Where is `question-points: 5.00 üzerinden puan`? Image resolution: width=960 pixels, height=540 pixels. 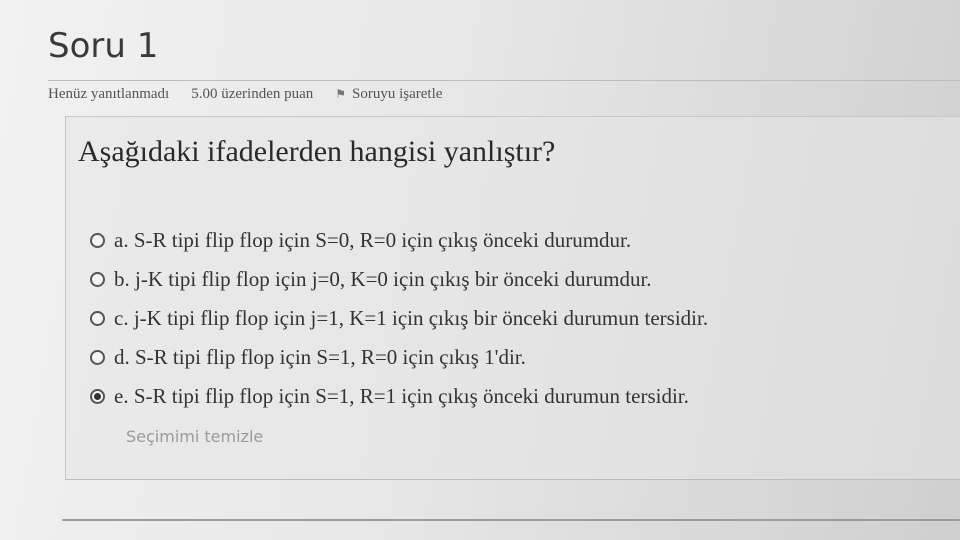
question-points: 5.00 üzerinden puan is located at coordinates (252, 94).